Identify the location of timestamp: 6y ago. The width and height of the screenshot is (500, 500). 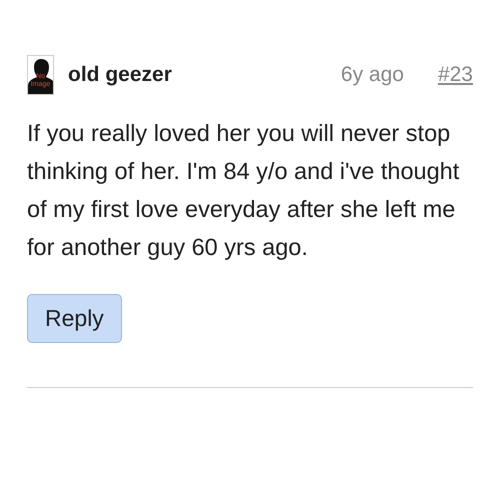
(372, 75).